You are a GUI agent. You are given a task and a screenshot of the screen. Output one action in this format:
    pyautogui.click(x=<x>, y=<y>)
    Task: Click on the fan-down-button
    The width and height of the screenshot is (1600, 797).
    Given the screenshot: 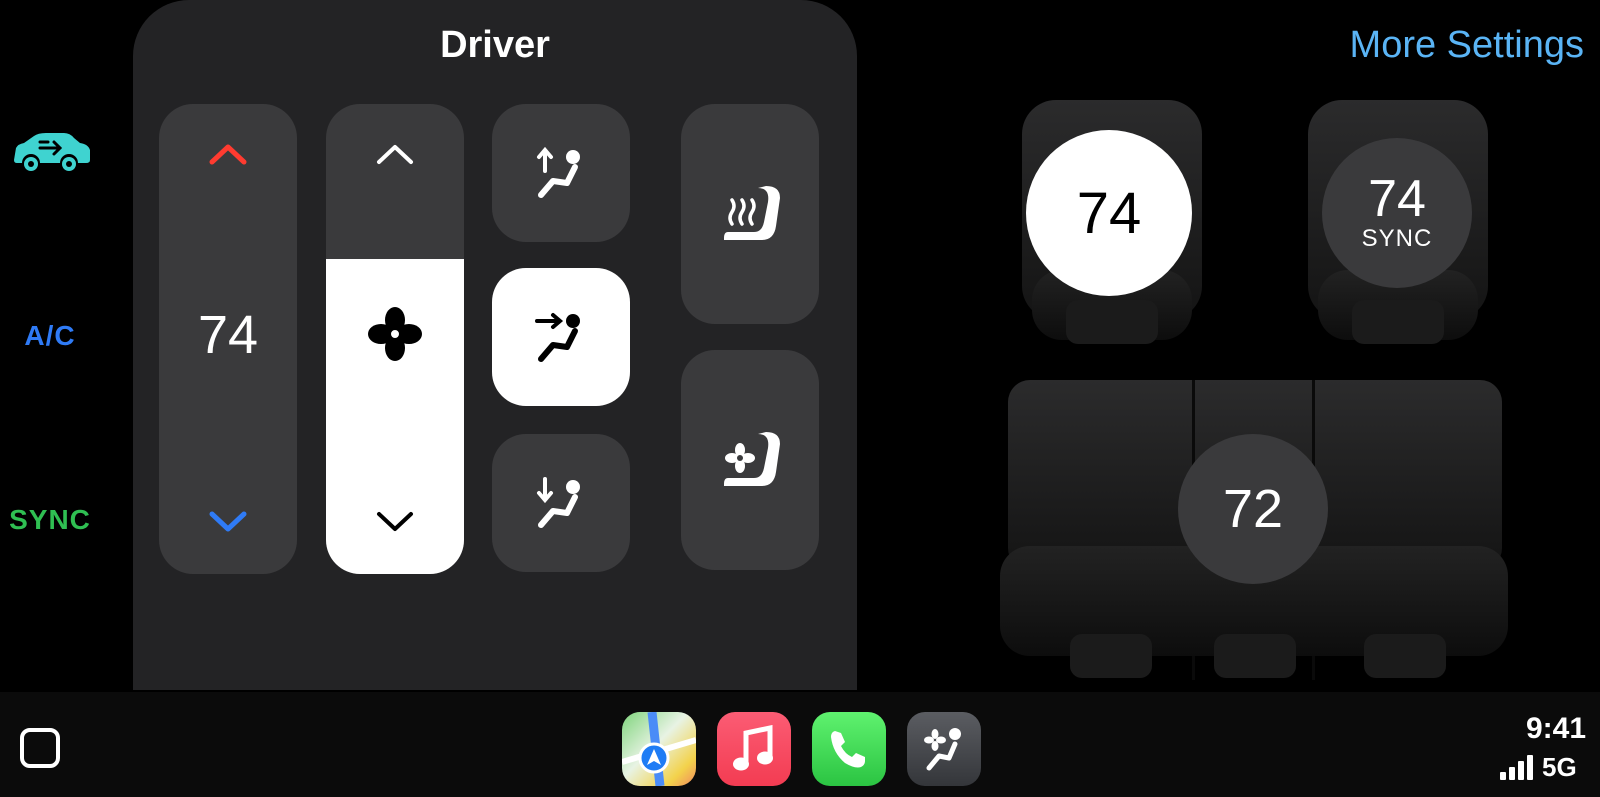 What is the action you would take?
    pyautogui.click(x=395, y=522)
    